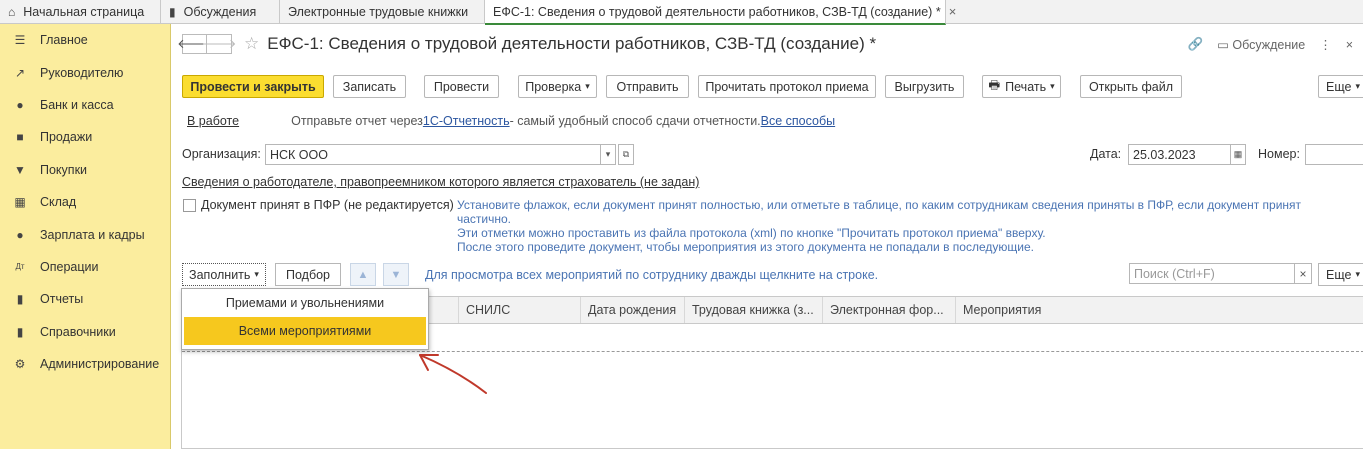  What do you see at coordinates (219, 44) in the screenshot?
I see `forward-button: 🡒` at bounding box center [219, 44].